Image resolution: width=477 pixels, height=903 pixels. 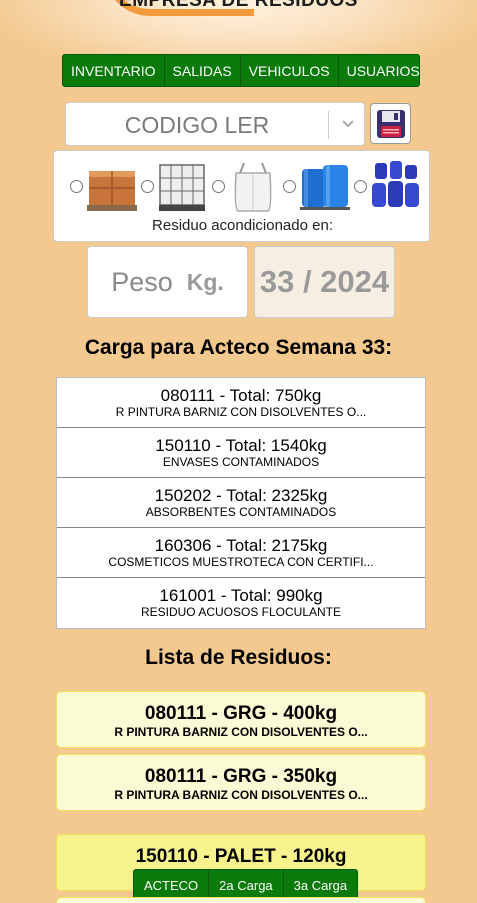 I want to click on packaging-option-barrels, so click(x=388, y=186).